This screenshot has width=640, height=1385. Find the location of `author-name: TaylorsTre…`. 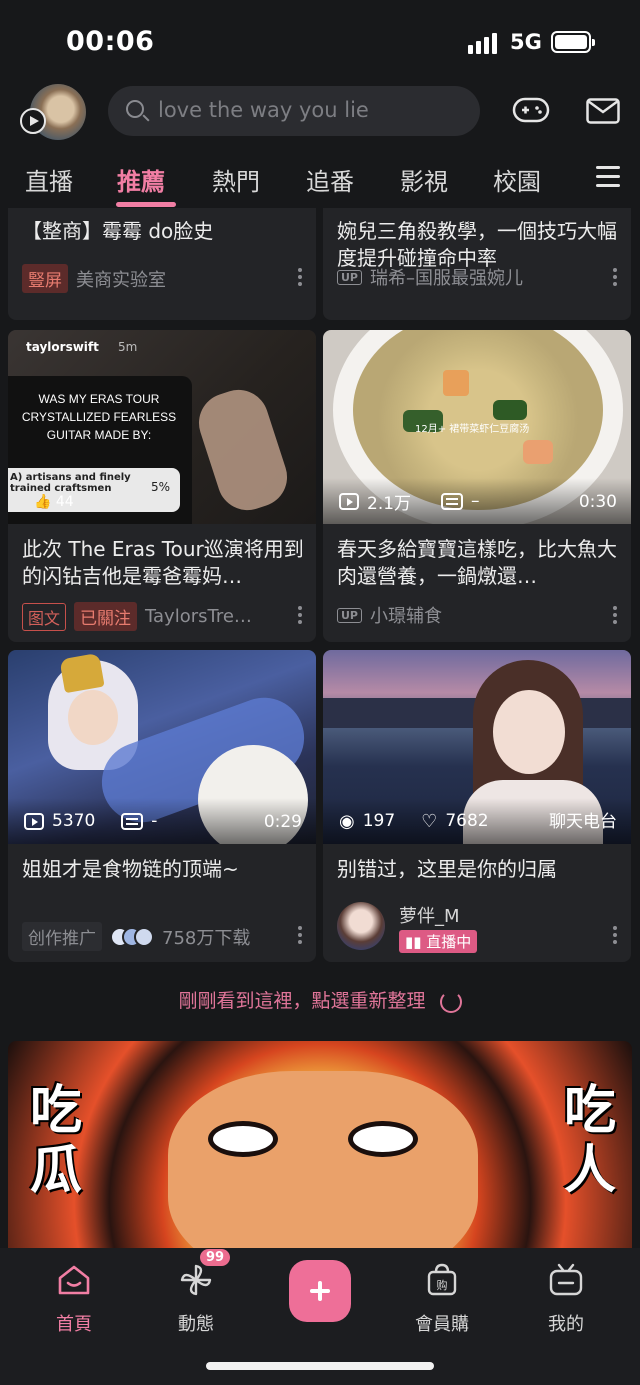

author-name: TaylorsTre… is located at coordinates (198, 616).